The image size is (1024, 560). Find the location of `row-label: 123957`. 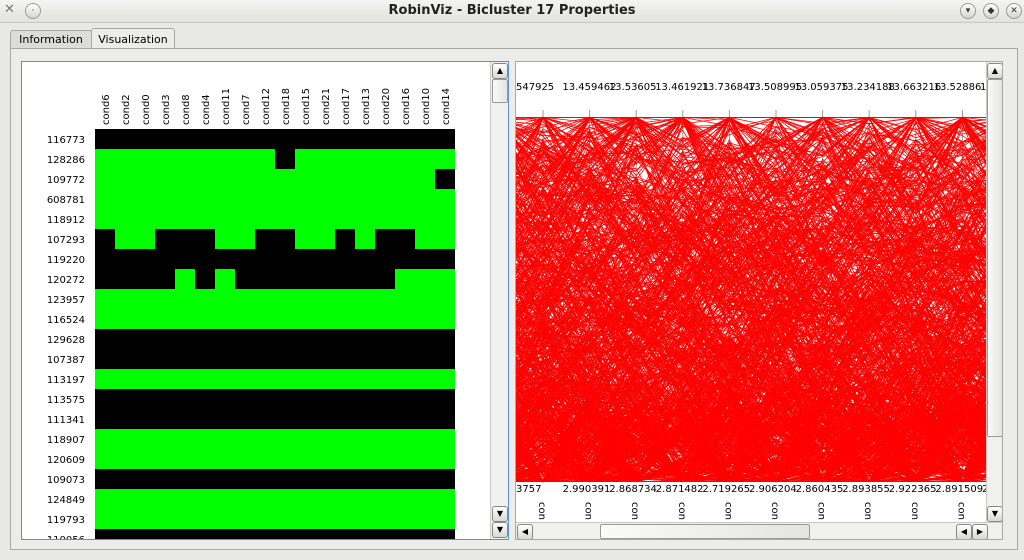

row-label: 123957 is located at coordinates (66, 300).